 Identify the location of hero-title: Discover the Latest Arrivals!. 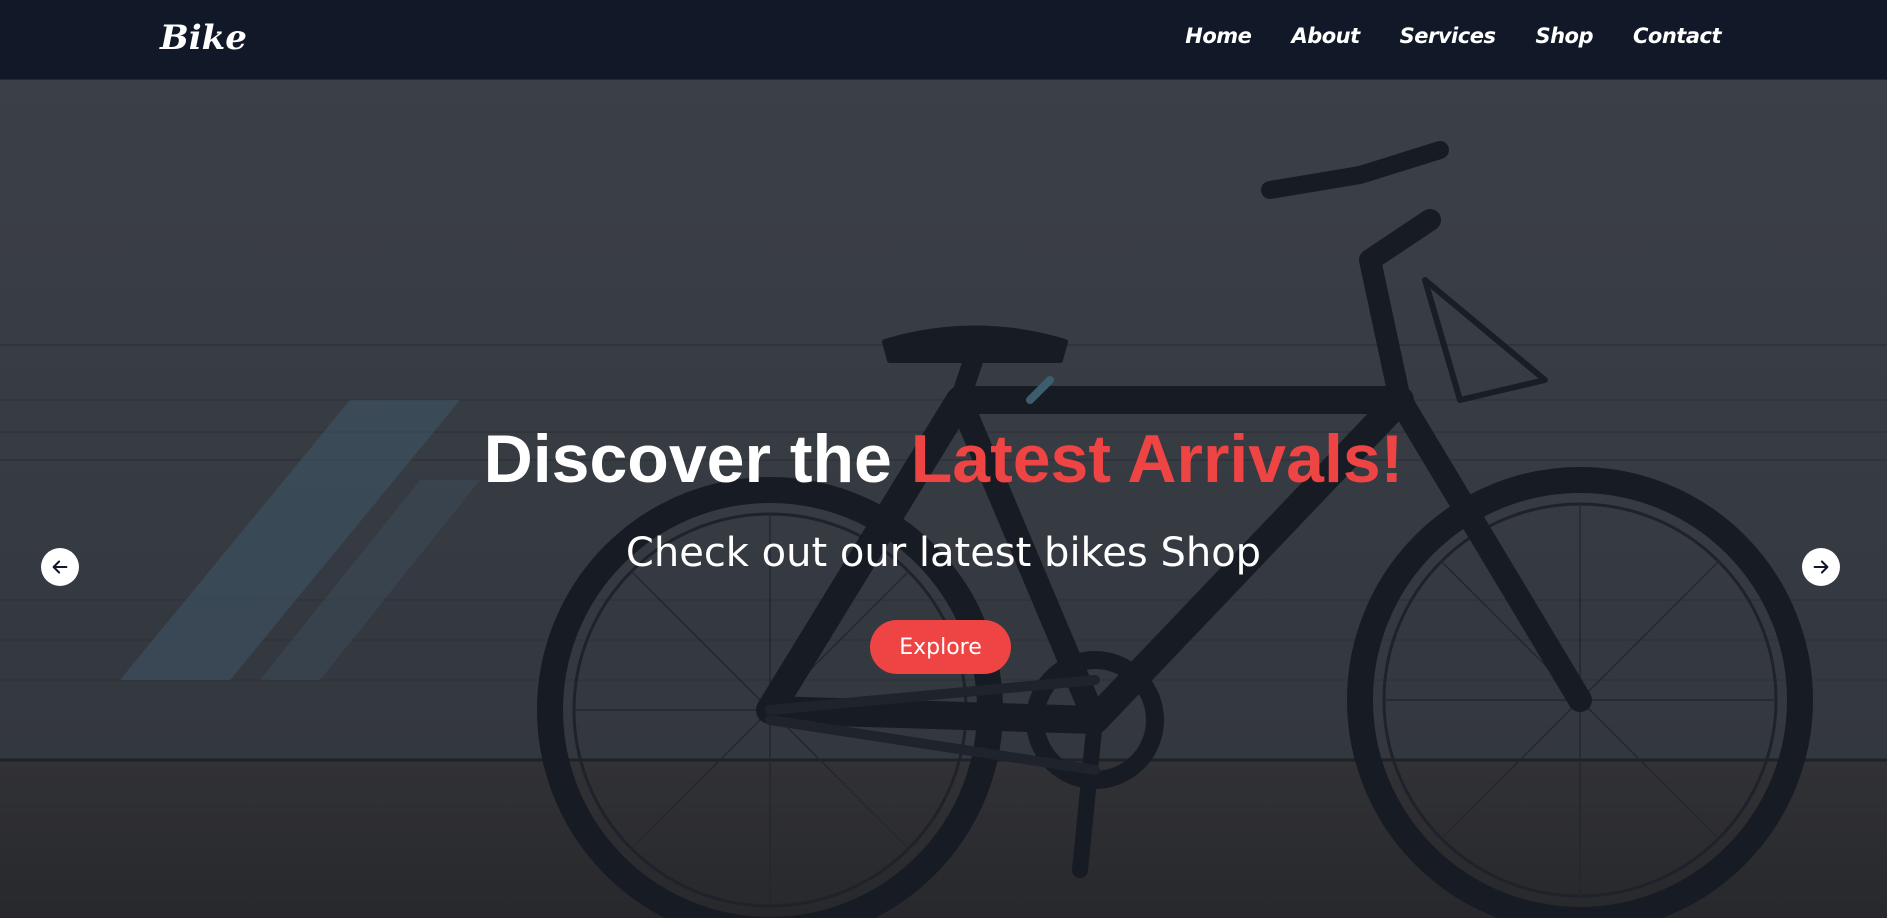
(943, 459).